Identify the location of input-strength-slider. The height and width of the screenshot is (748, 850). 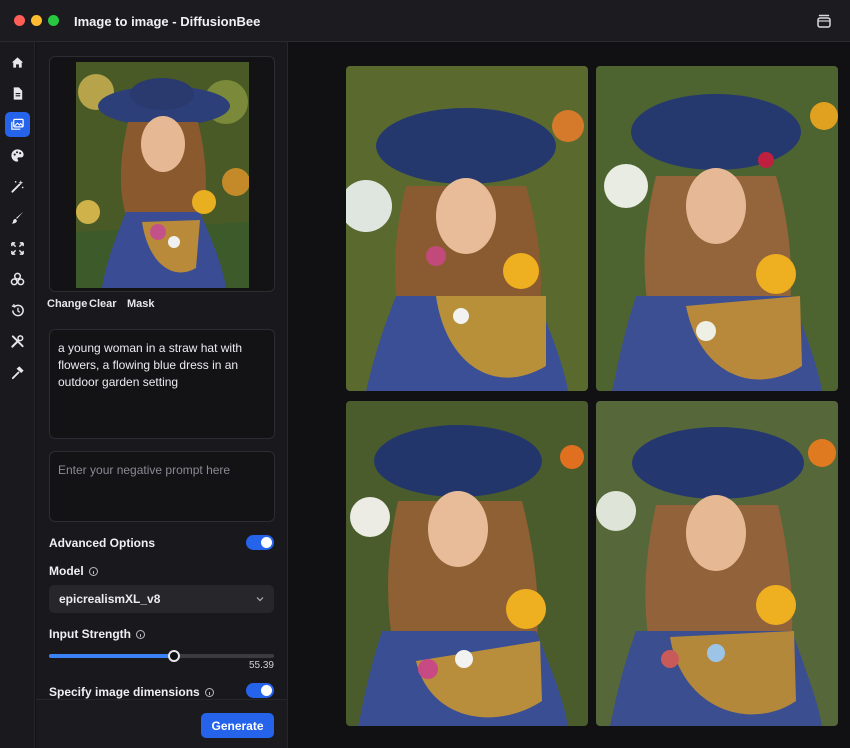
(161, 656).